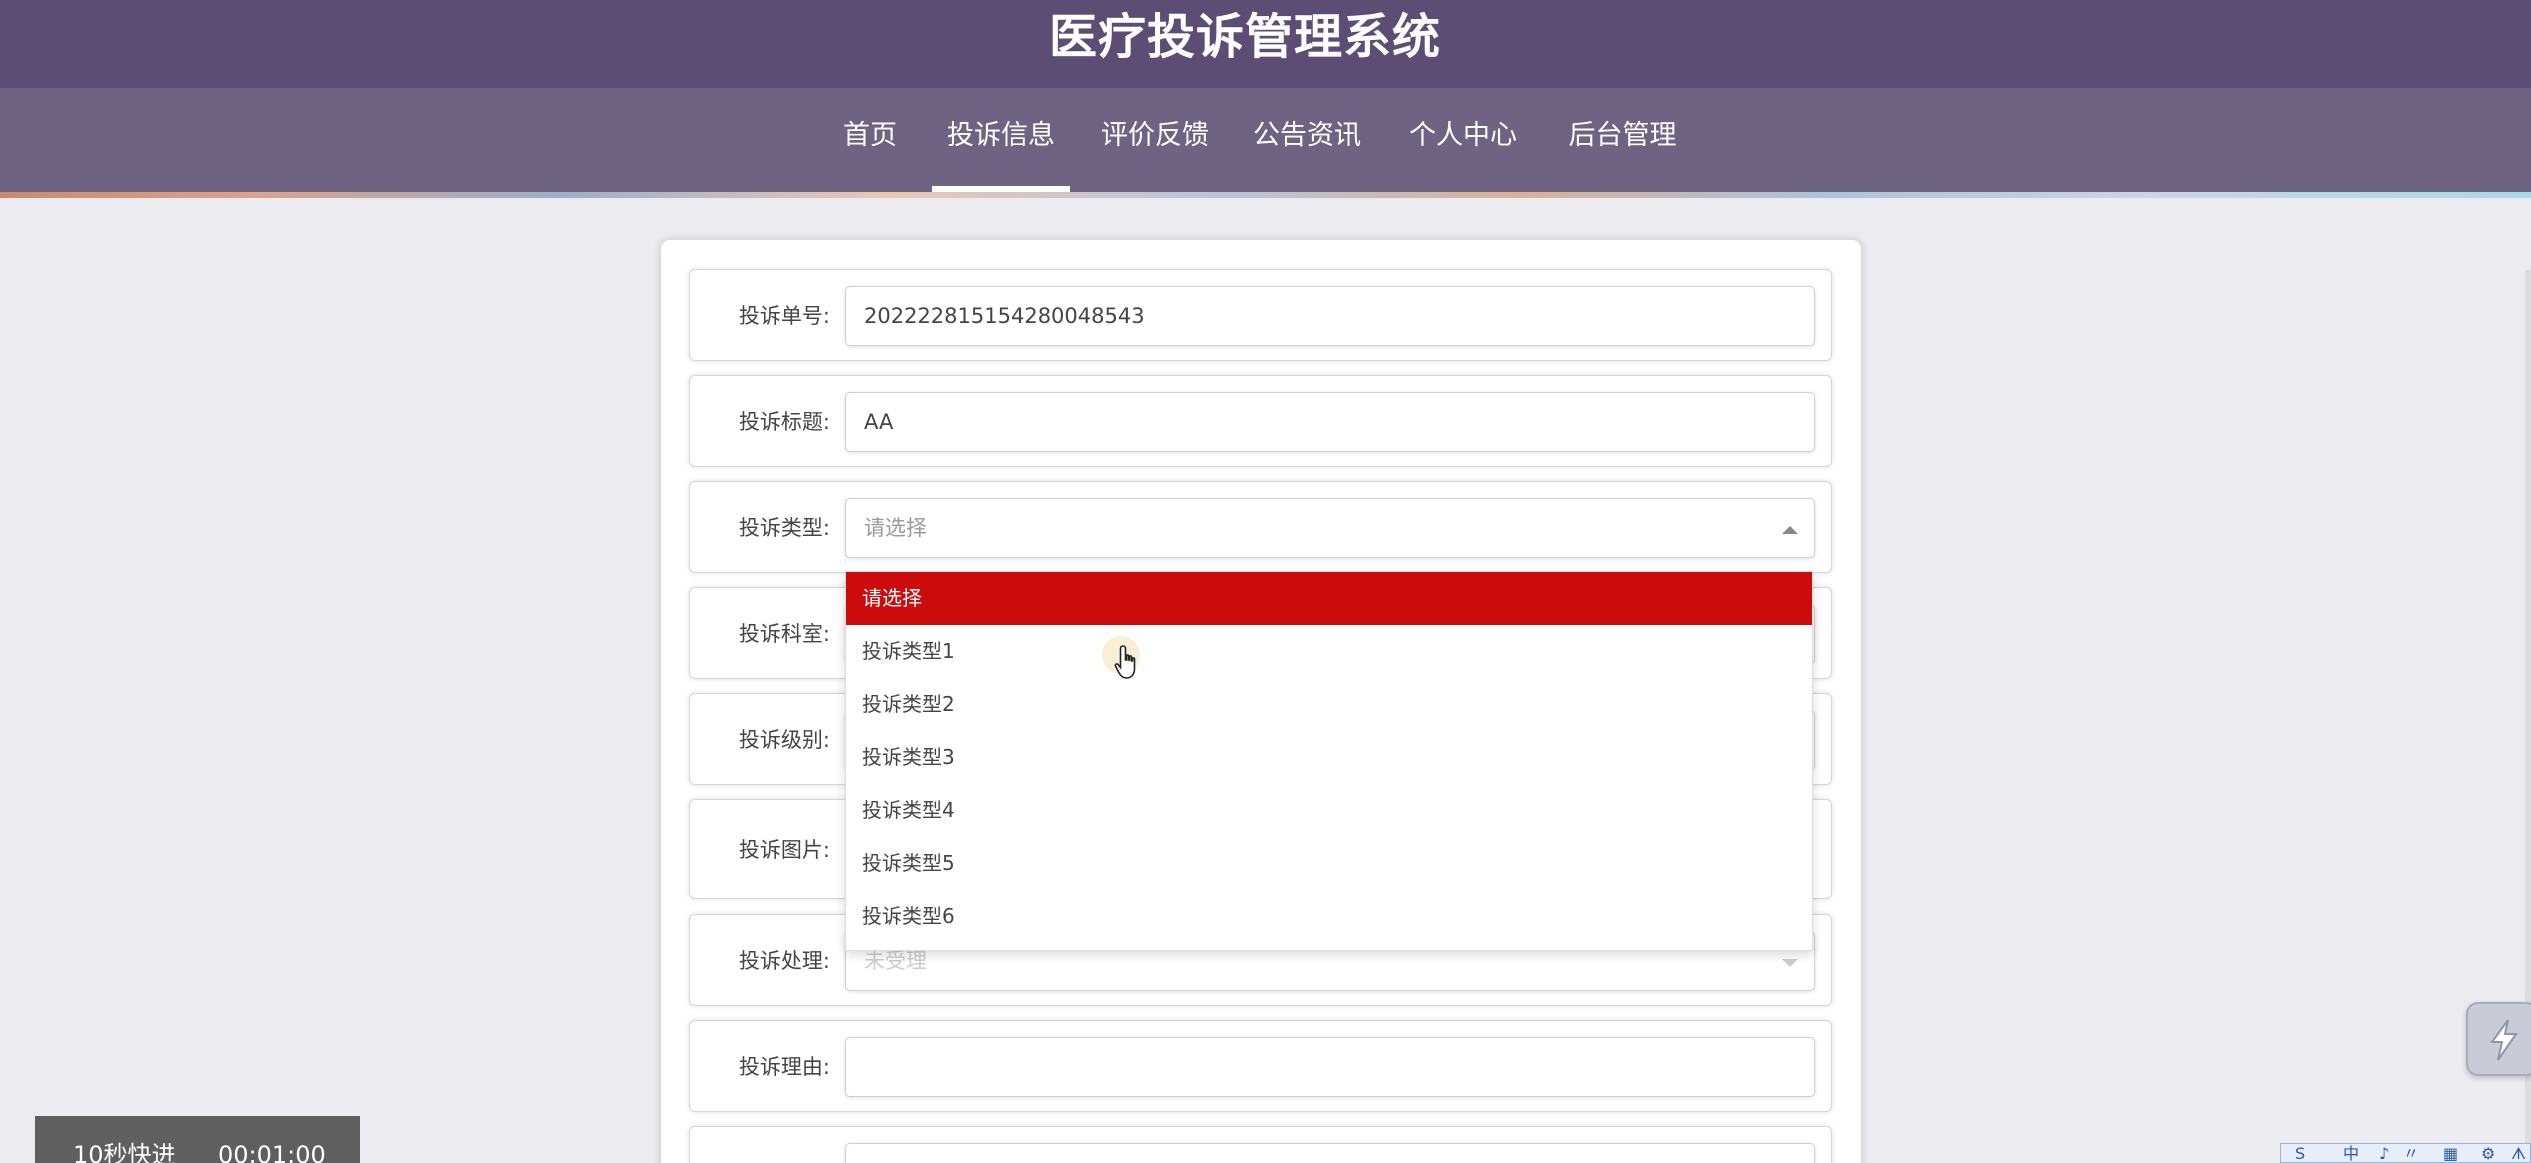 The image size is (2531, 1163). I want to click on chevron-down-icon, so click(1790, 963).